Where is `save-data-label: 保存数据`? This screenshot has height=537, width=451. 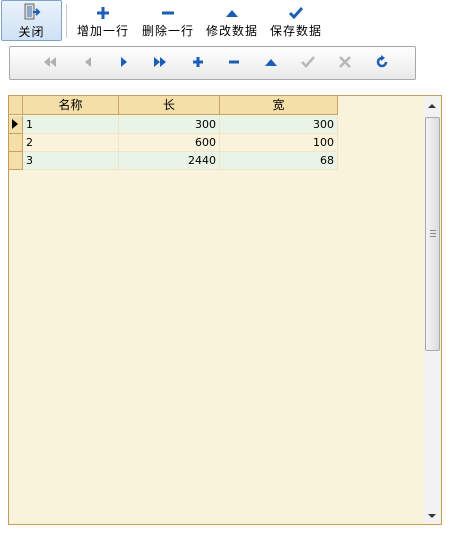 save-data-label: 保存数据 is located at coordinates (295, 31).